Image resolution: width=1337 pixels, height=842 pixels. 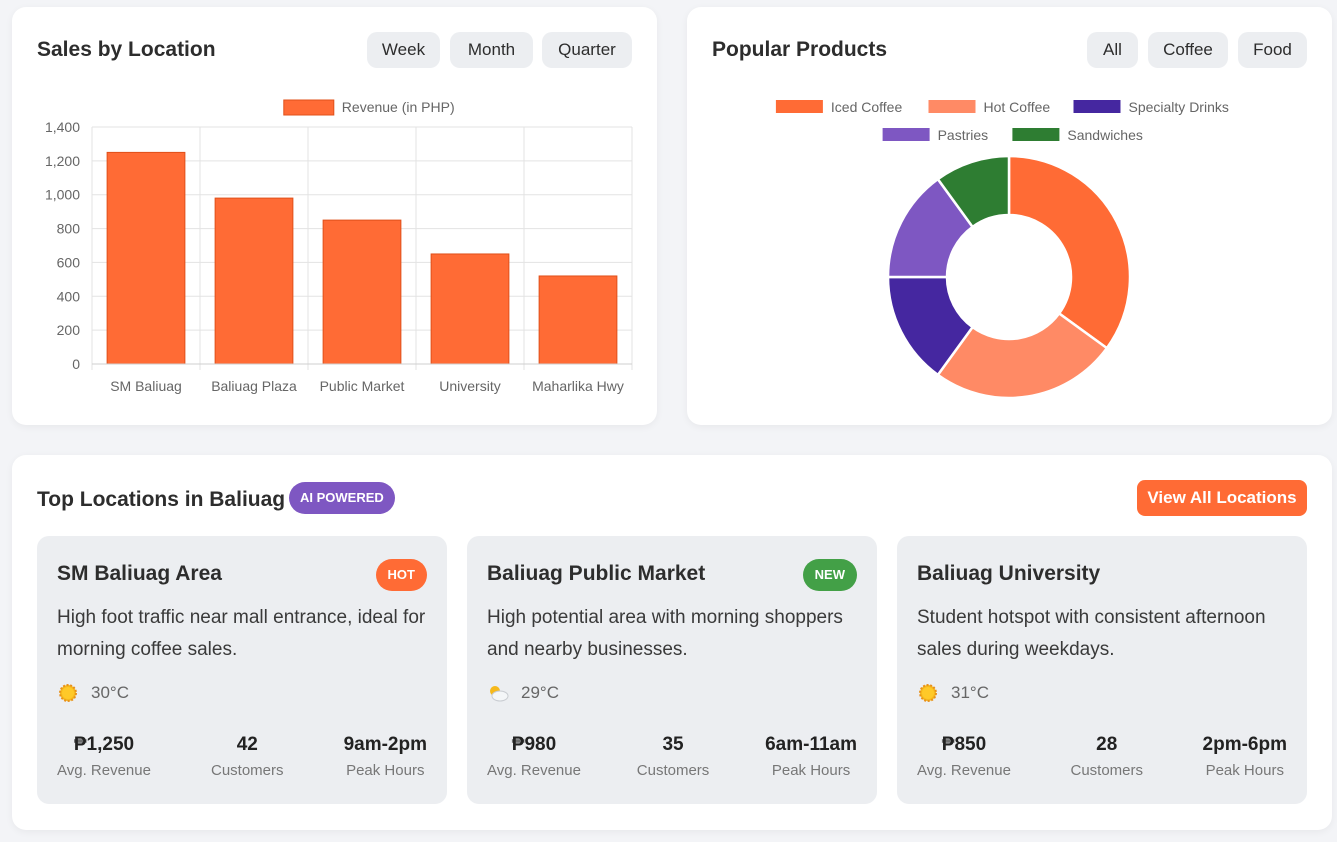 I want to click on legend-label-hot-coffee: Hot Coffee, so click(x=1017, y=107).